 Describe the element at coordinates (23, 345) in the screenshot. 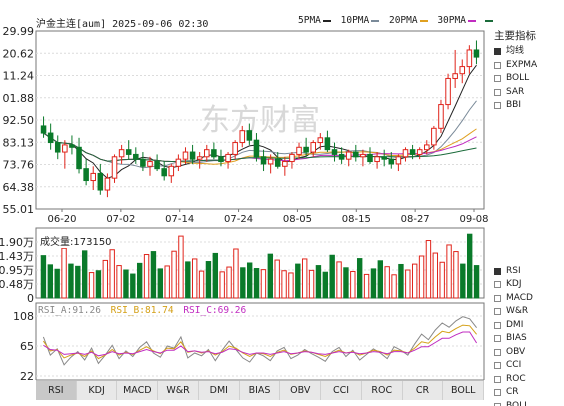

I see `rsi-y-axis: 108 65 22` at that location.